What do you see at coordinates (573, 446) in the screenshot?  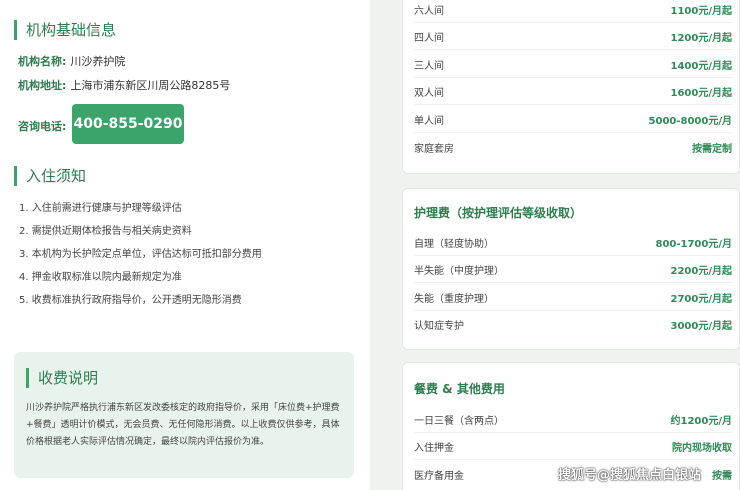 I see `table-row: 入住押金 院内现场收取` at bounding box center [573, 446].